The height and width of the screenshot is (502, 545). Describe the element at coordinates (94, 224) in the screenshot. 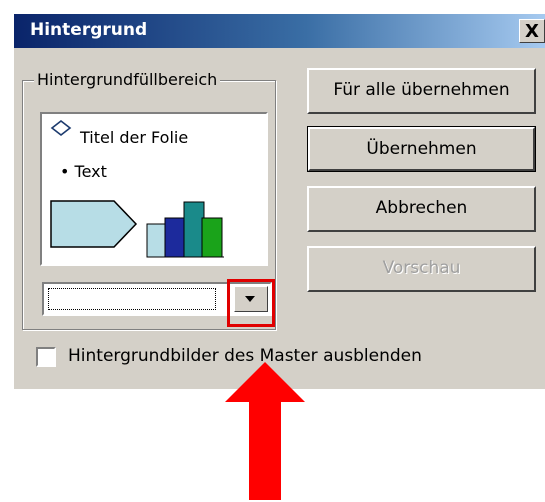

I see `pentagon-shape-icon` at that location.